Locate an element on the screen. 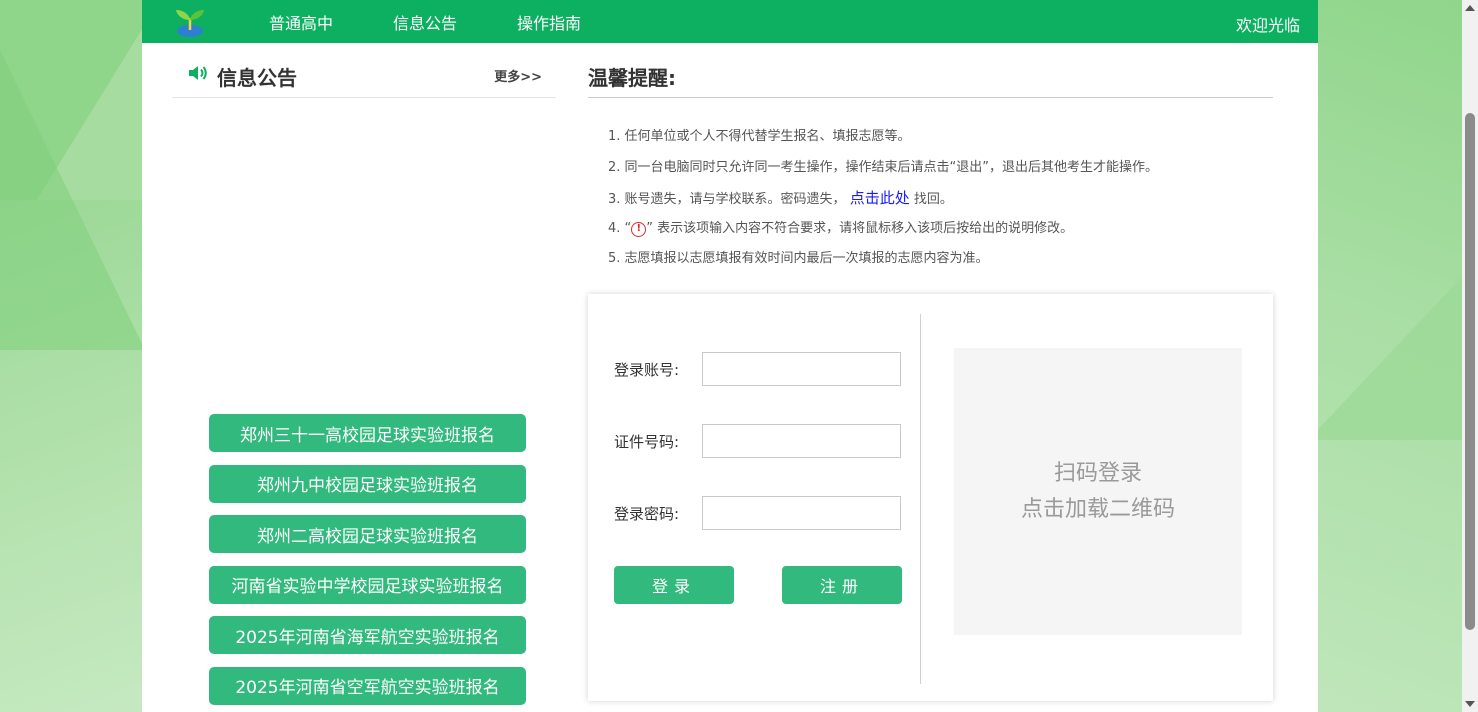  reminder-header: 温馨提醒: is located at coordinates (930, 70).